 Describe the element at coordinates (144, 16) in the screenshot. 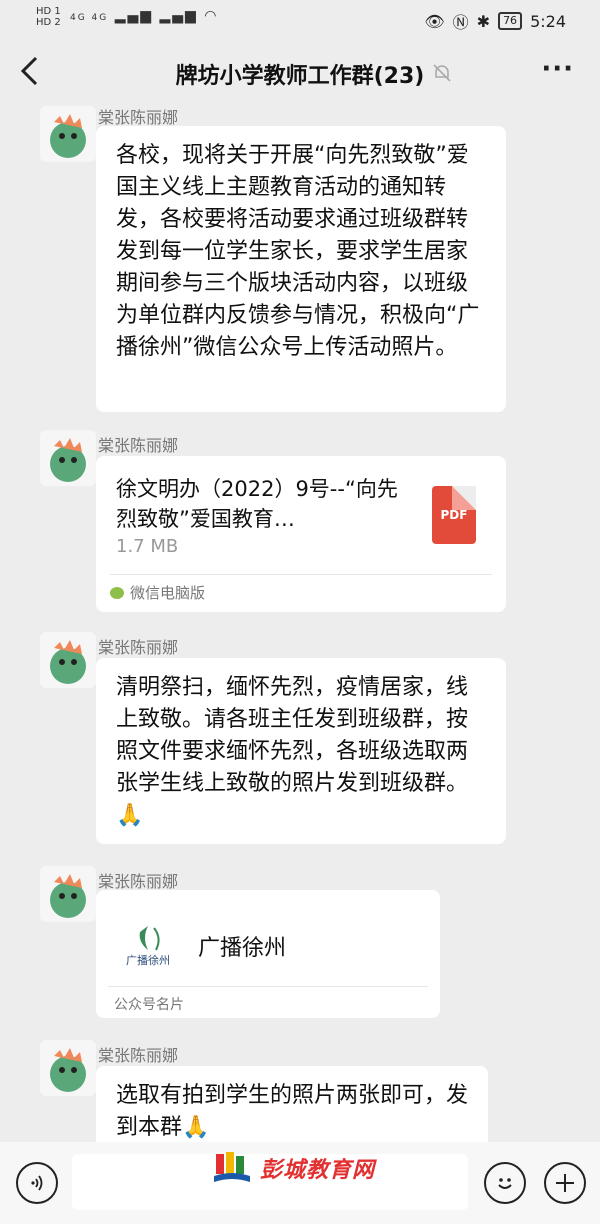

I see `signal-icon: 4G 4G ▂▄▆ ▂▄▆ ◠` at that location.